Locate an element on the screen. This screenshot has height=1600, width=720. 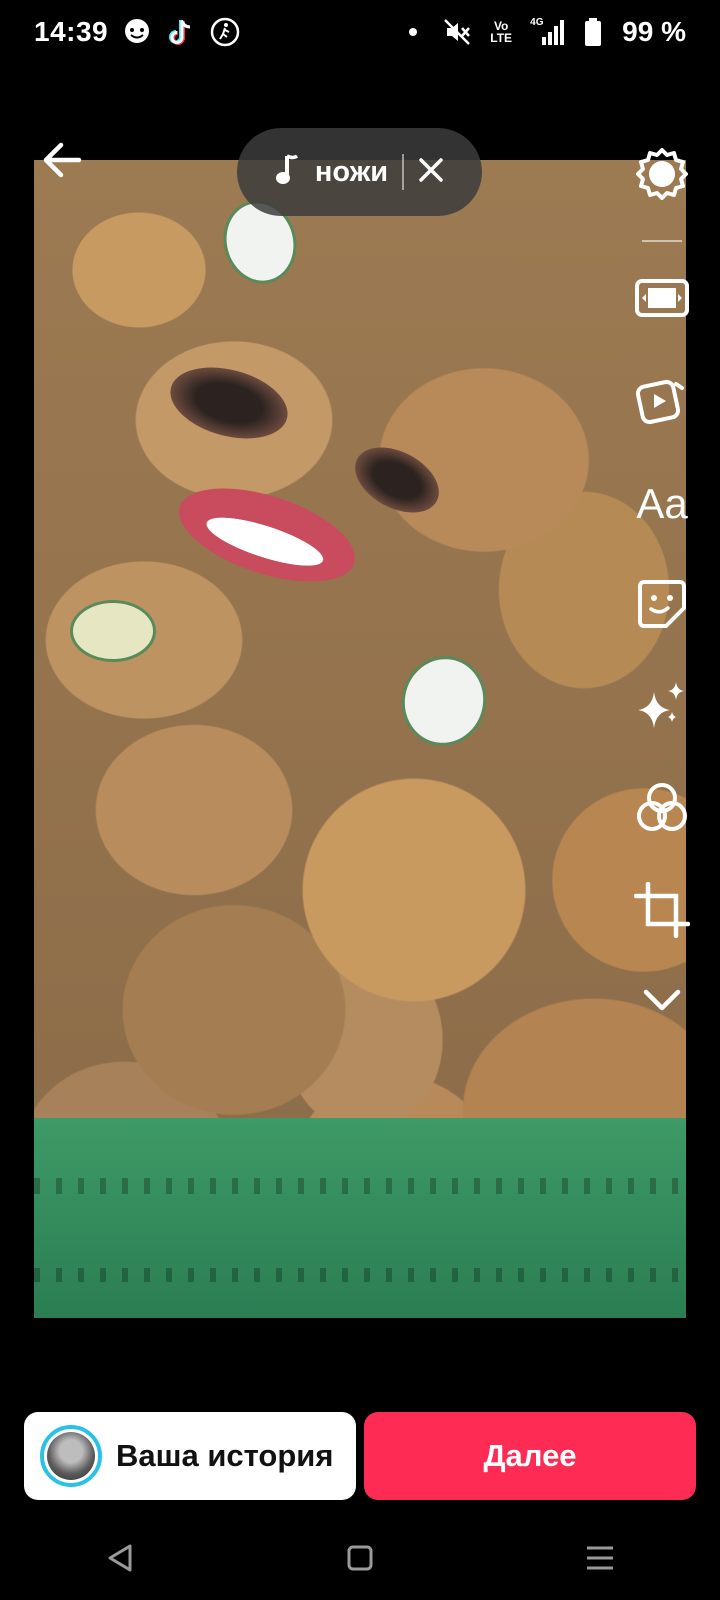
chevron-down-icon is located at coordinates (662, 1002).